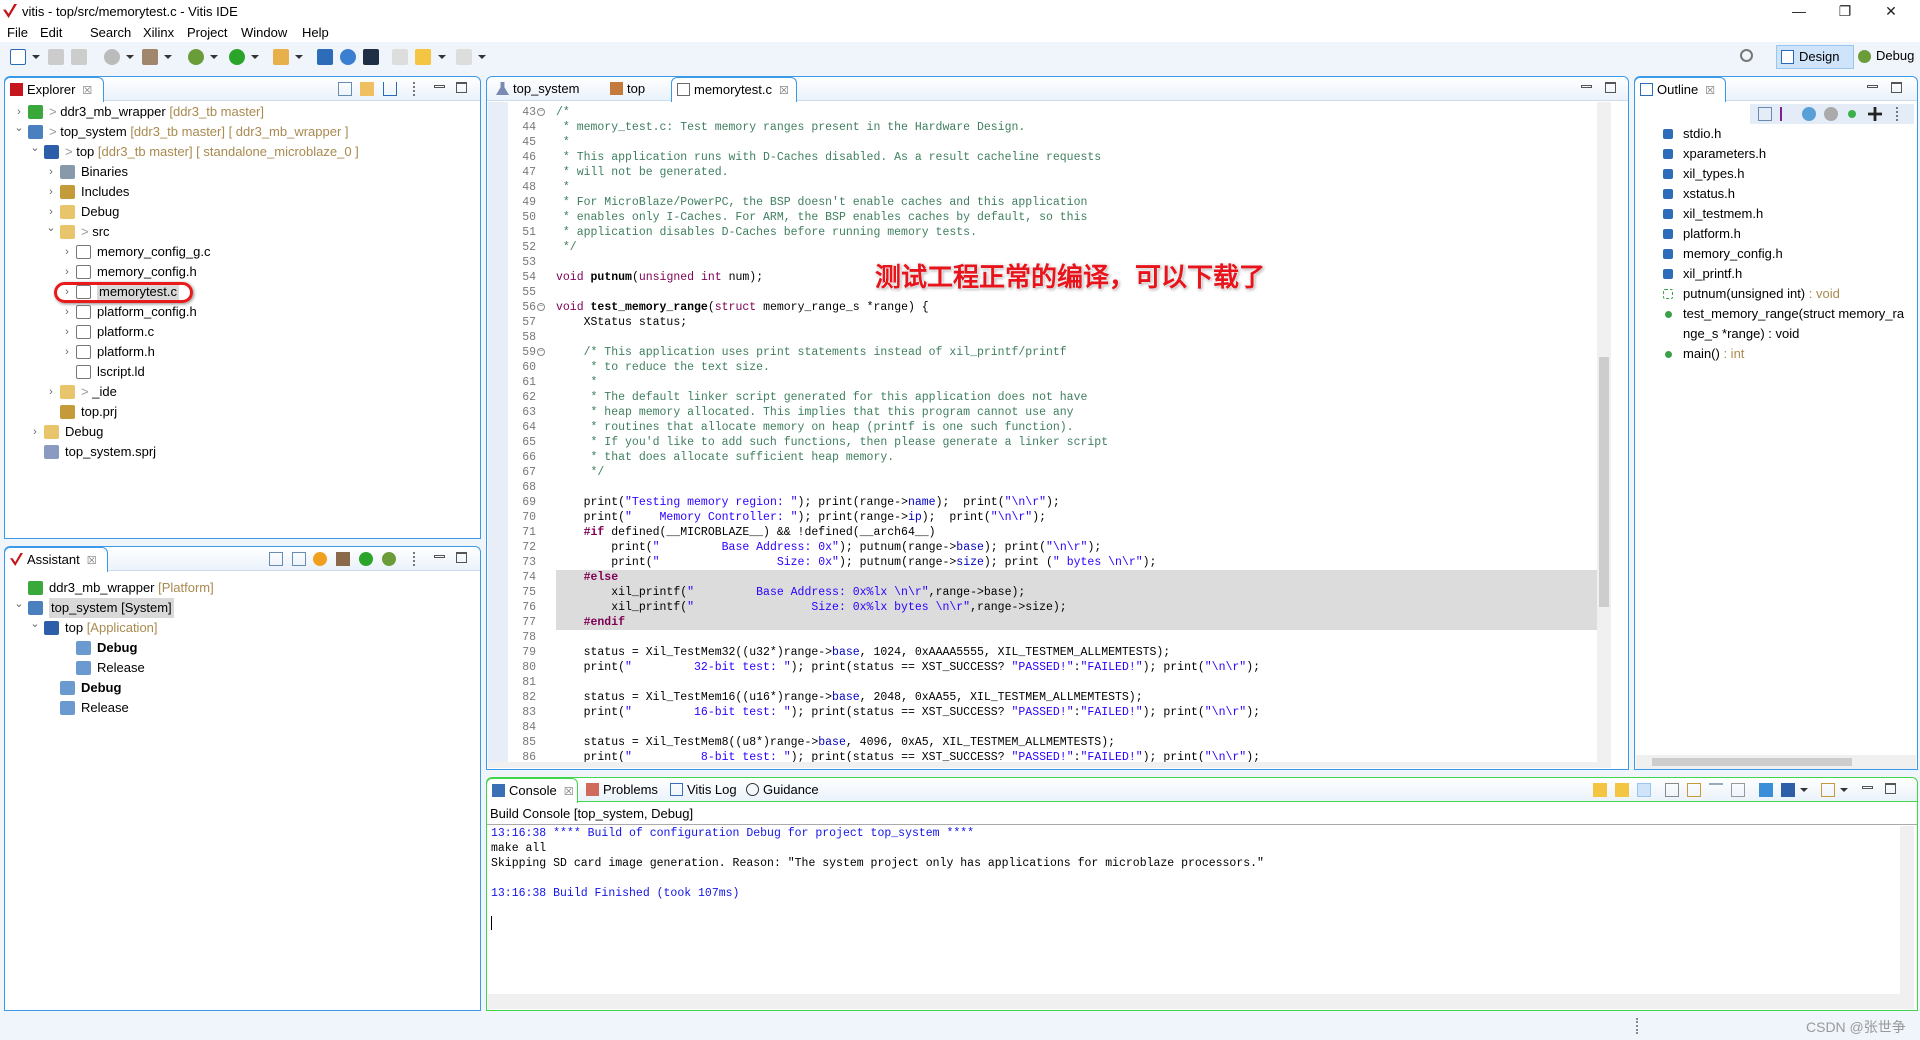  Describe the element at coordinates (196, 57) in the screenshot. I see `debug-bug-icon` at that location.